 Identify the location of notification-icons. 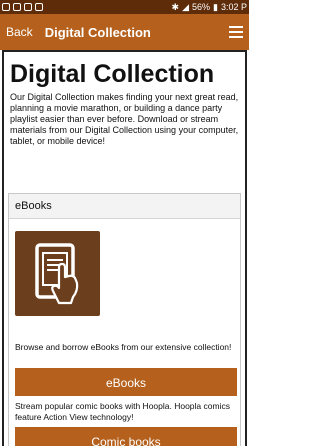
(22, 7).